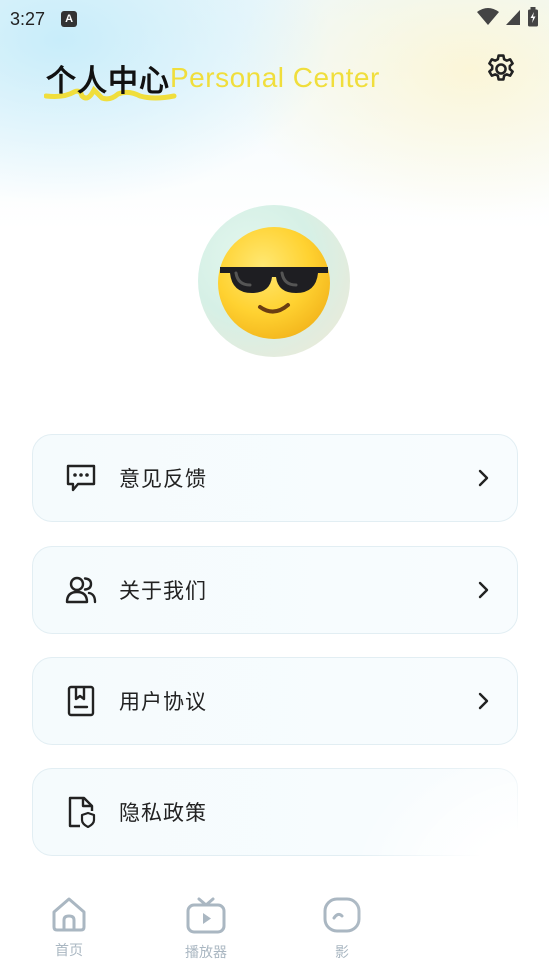 The image size is (549, 977). What do you see at coordinates (342, 953) in the screenshot?
I see `tab-label: 影` at bounding box center [342, 953].